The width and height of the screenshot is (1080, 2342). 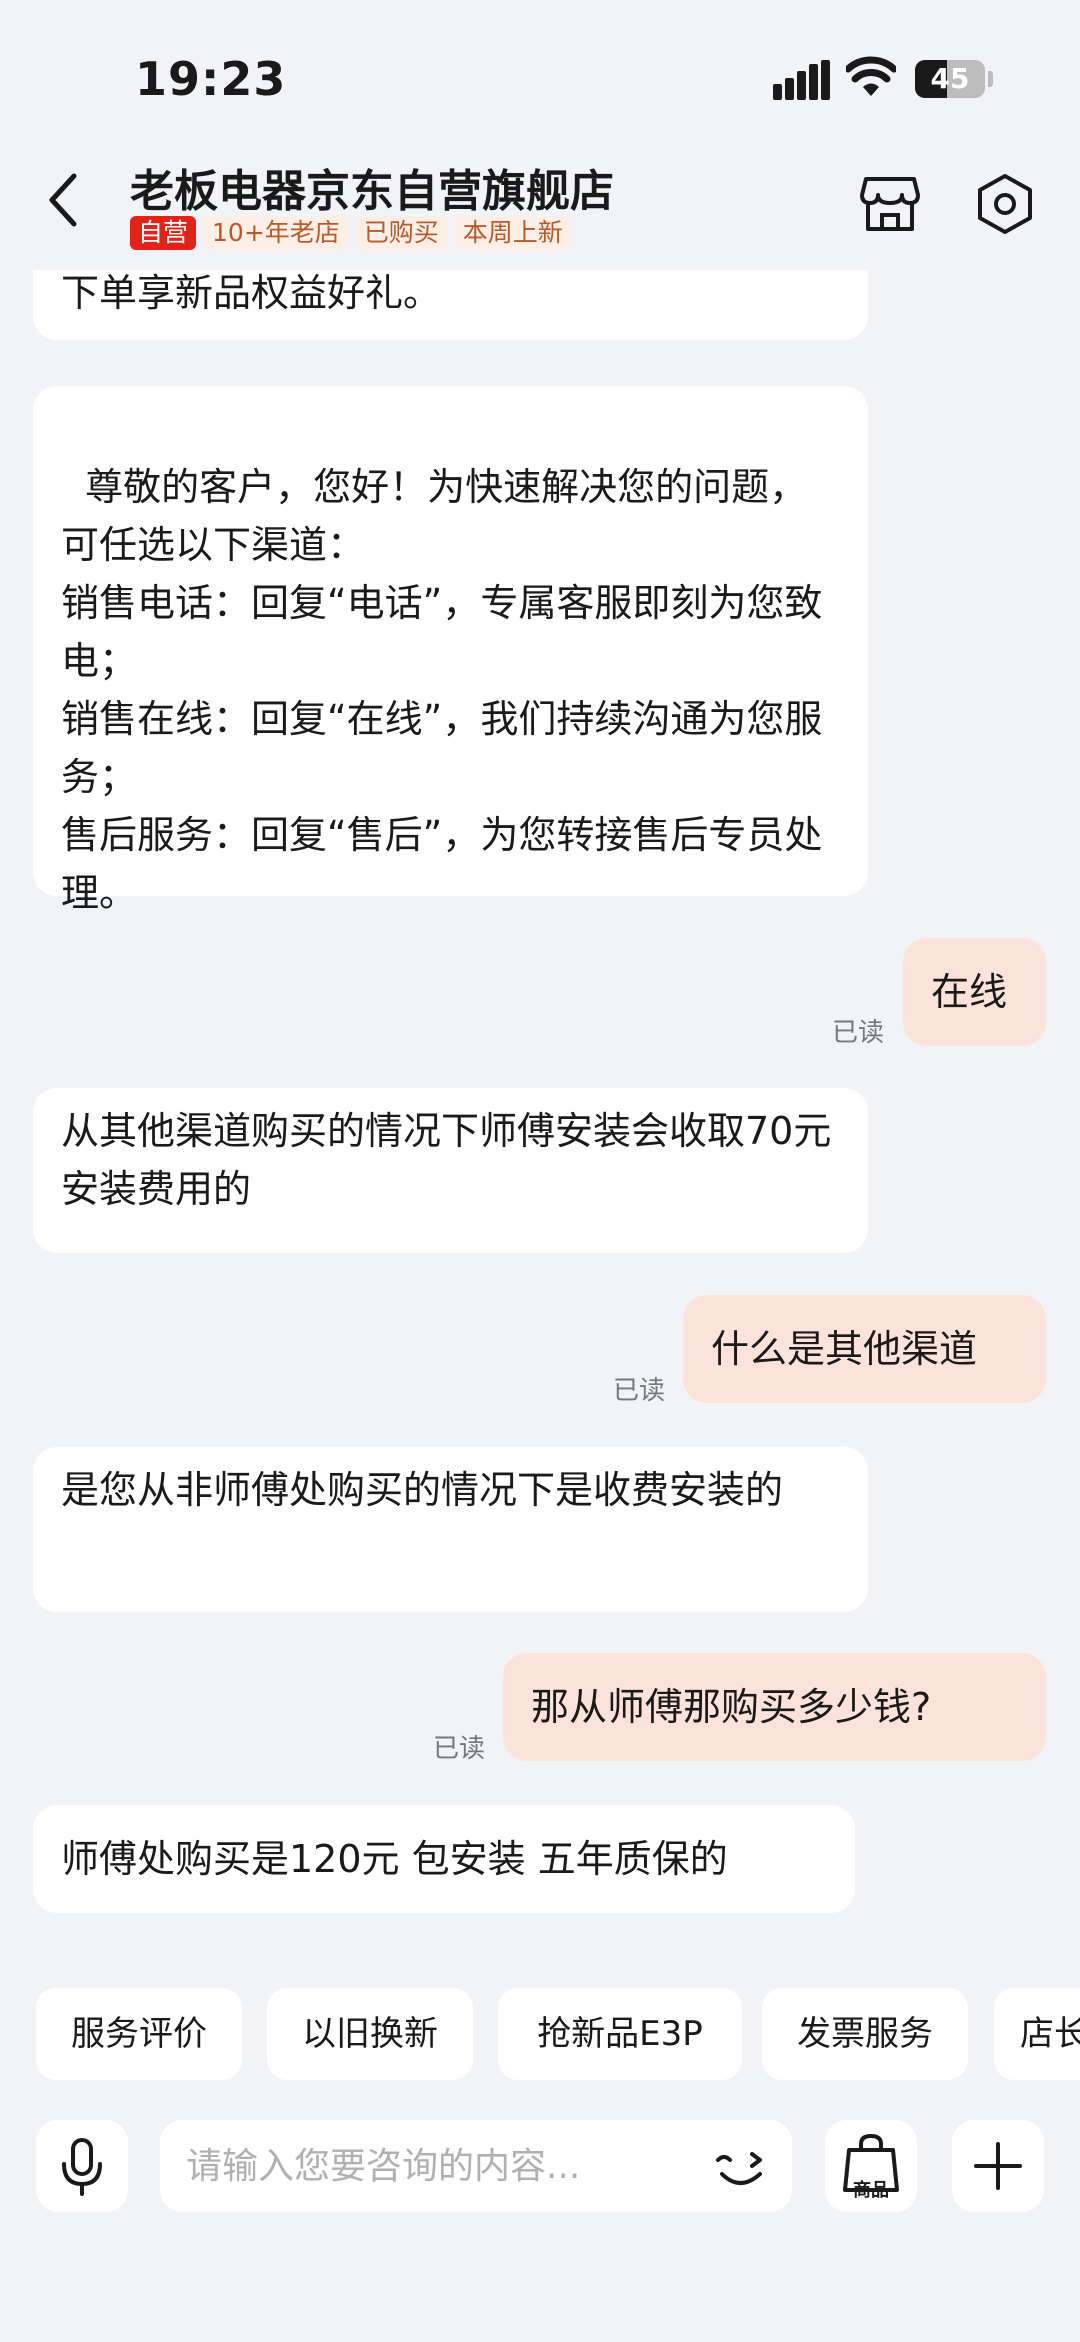 I want to click on tag-self-operated: 自营, so click(x=163, y=233).